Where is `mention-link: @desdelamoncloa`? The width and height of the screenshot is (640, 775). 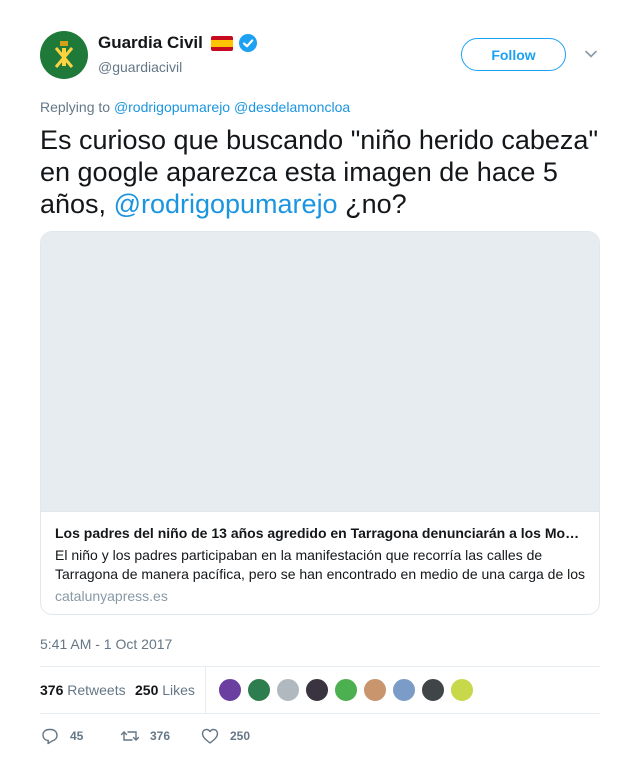 mention-link: @desdelamoncloa is located at coordinates (292, 107).